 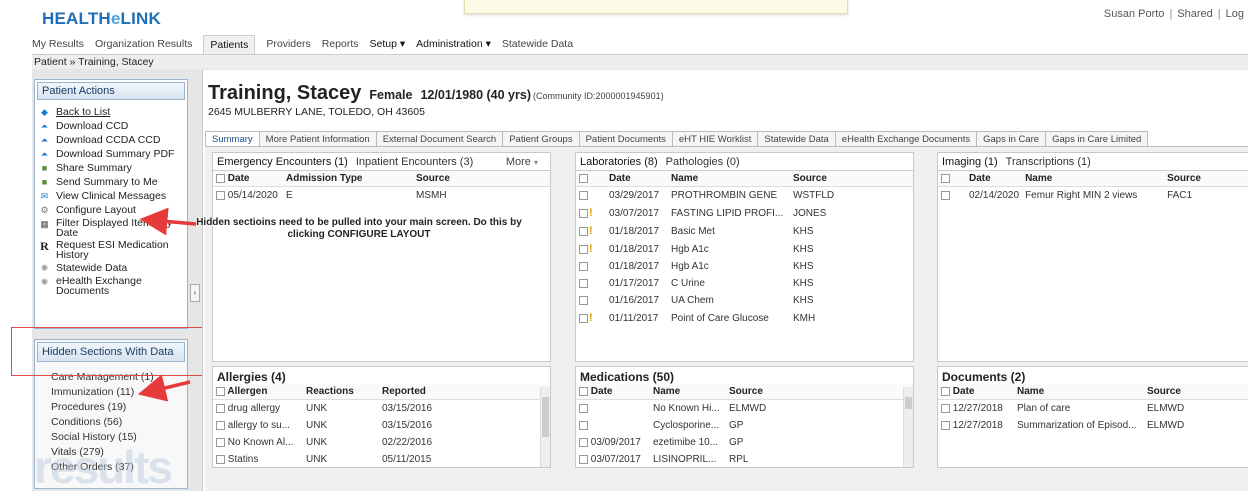 What do you see at coordinates (164, 388) in the screenshot?
I see `arrow-to-hidden-sections` at bounding box center [164, 388].